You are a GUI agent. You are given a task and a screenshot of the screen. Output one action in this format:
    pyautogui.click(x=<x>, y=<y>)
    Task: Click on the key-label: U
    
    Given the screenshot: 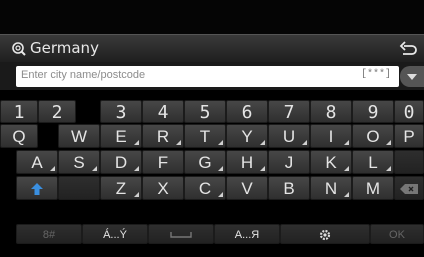 What is the action you would take?
    pyautogui.click(x=289, y=136)
    